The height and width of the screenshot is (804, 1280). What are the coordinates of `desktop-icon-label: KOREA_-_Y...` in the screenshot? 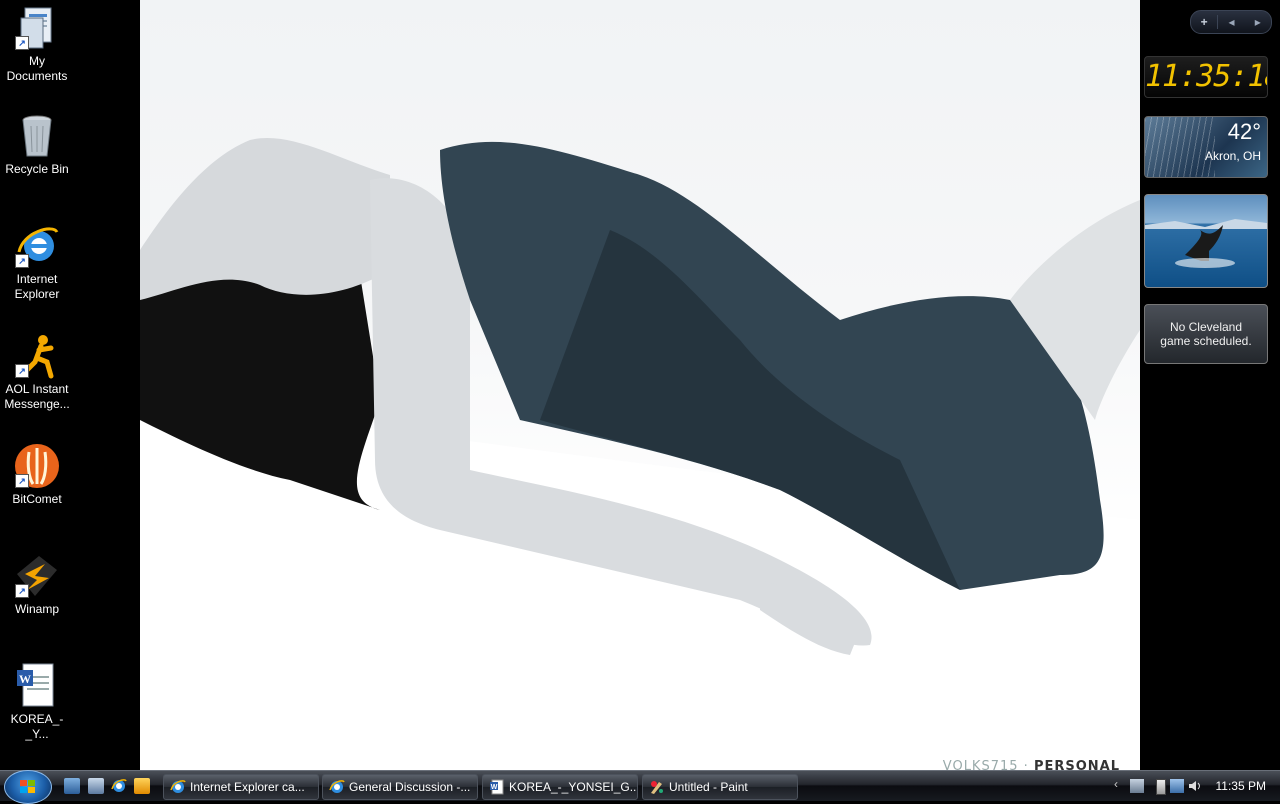 It's located at (37, 726).